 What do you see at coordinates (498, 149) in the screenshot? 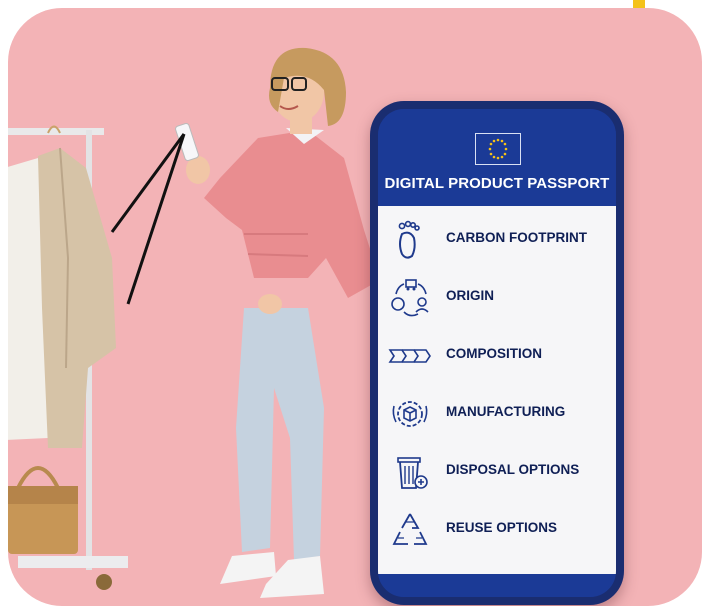
I see `eu-flag-icon` at bounding box center [498, 149].